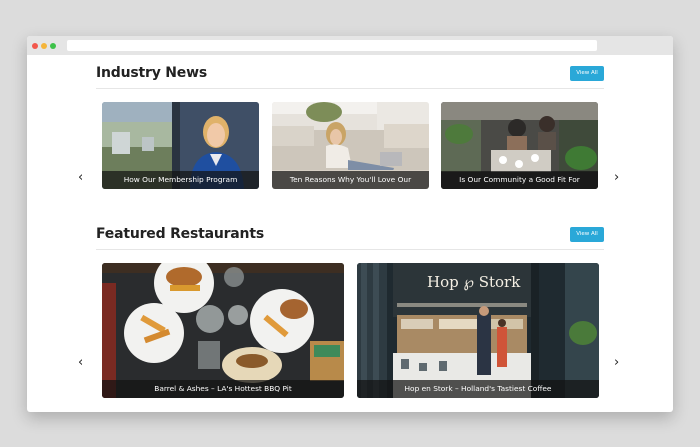 The width and height of the screenshot is (700, 447). What do you see at coordinates (350, 249) in the screenshot?
I see `featured-restaurants-divider` at bounding box center [350, 249].